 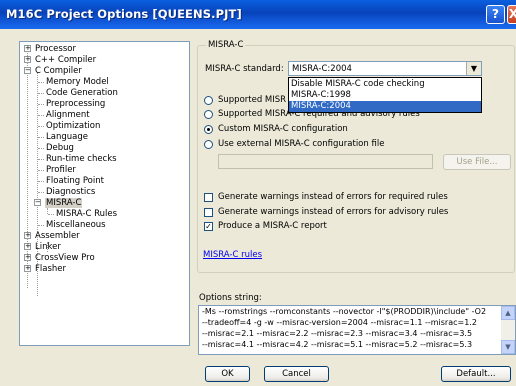 I want to click on config-file-input, so click(x=325, y=161).